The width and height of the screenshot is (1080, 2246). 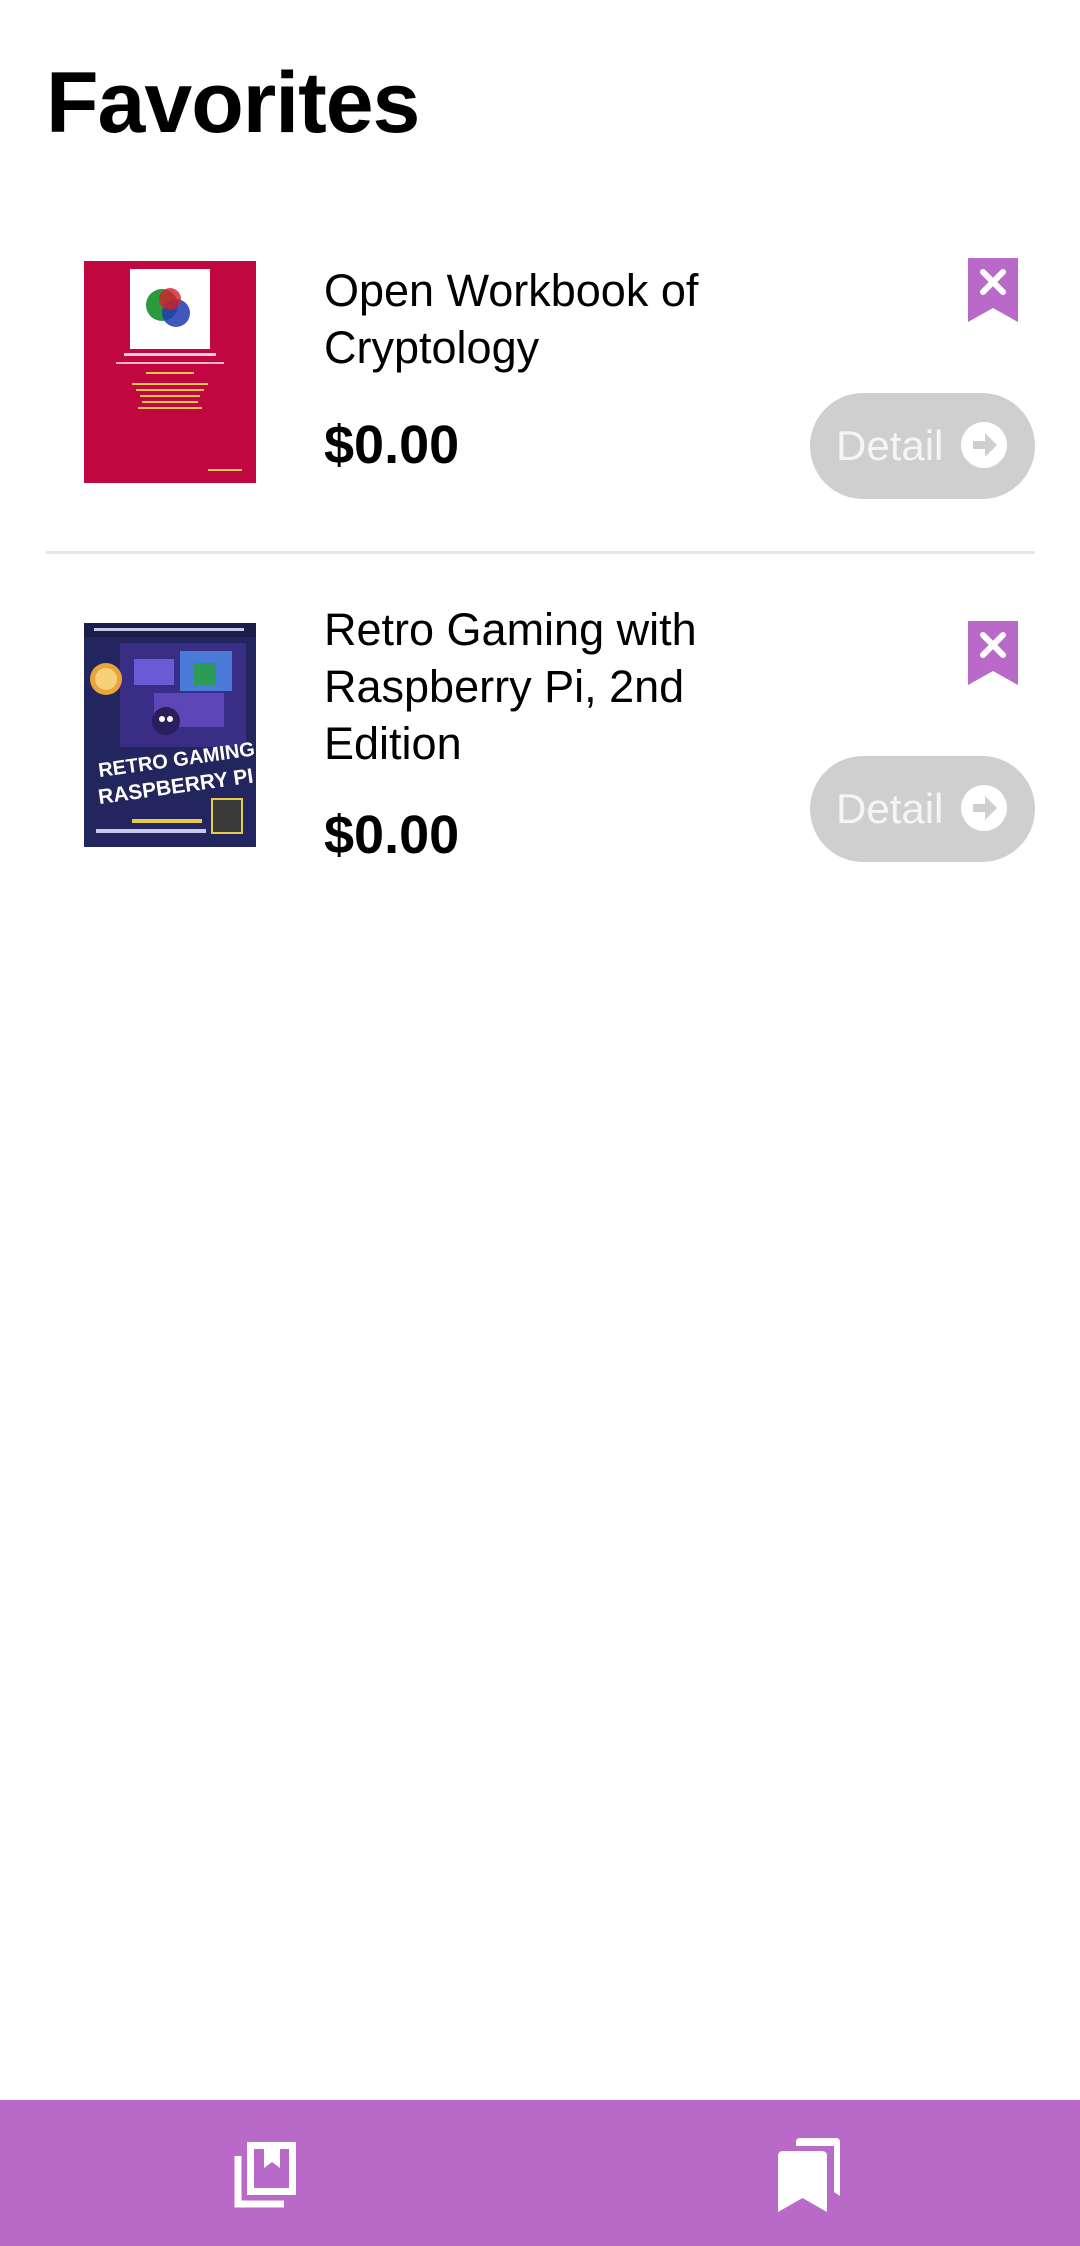 I want to click on favorite-item: Open Workbook of Cryptology $0.00 Detail, so click(x=540, y=391).